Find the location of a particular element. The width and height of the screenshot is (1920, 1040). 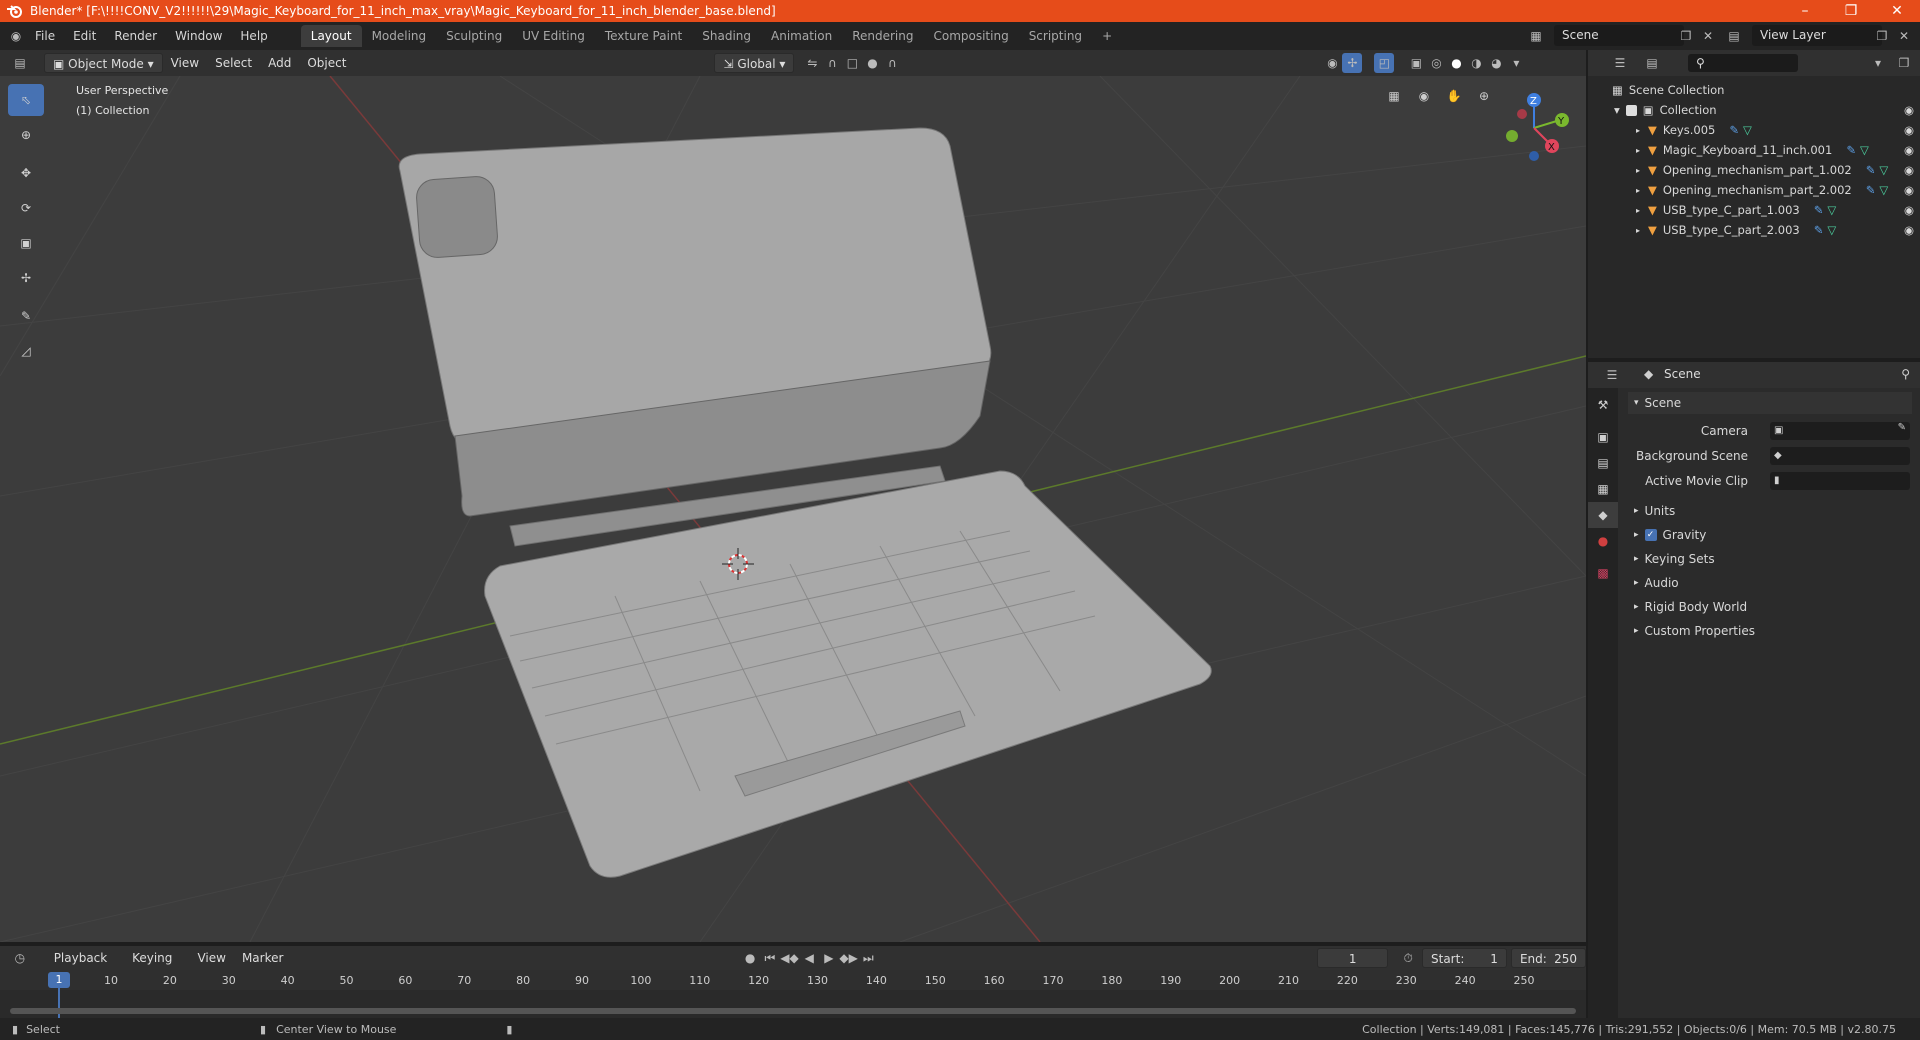

select-box-tool: ⬁ is located at coordinates (26, 100).